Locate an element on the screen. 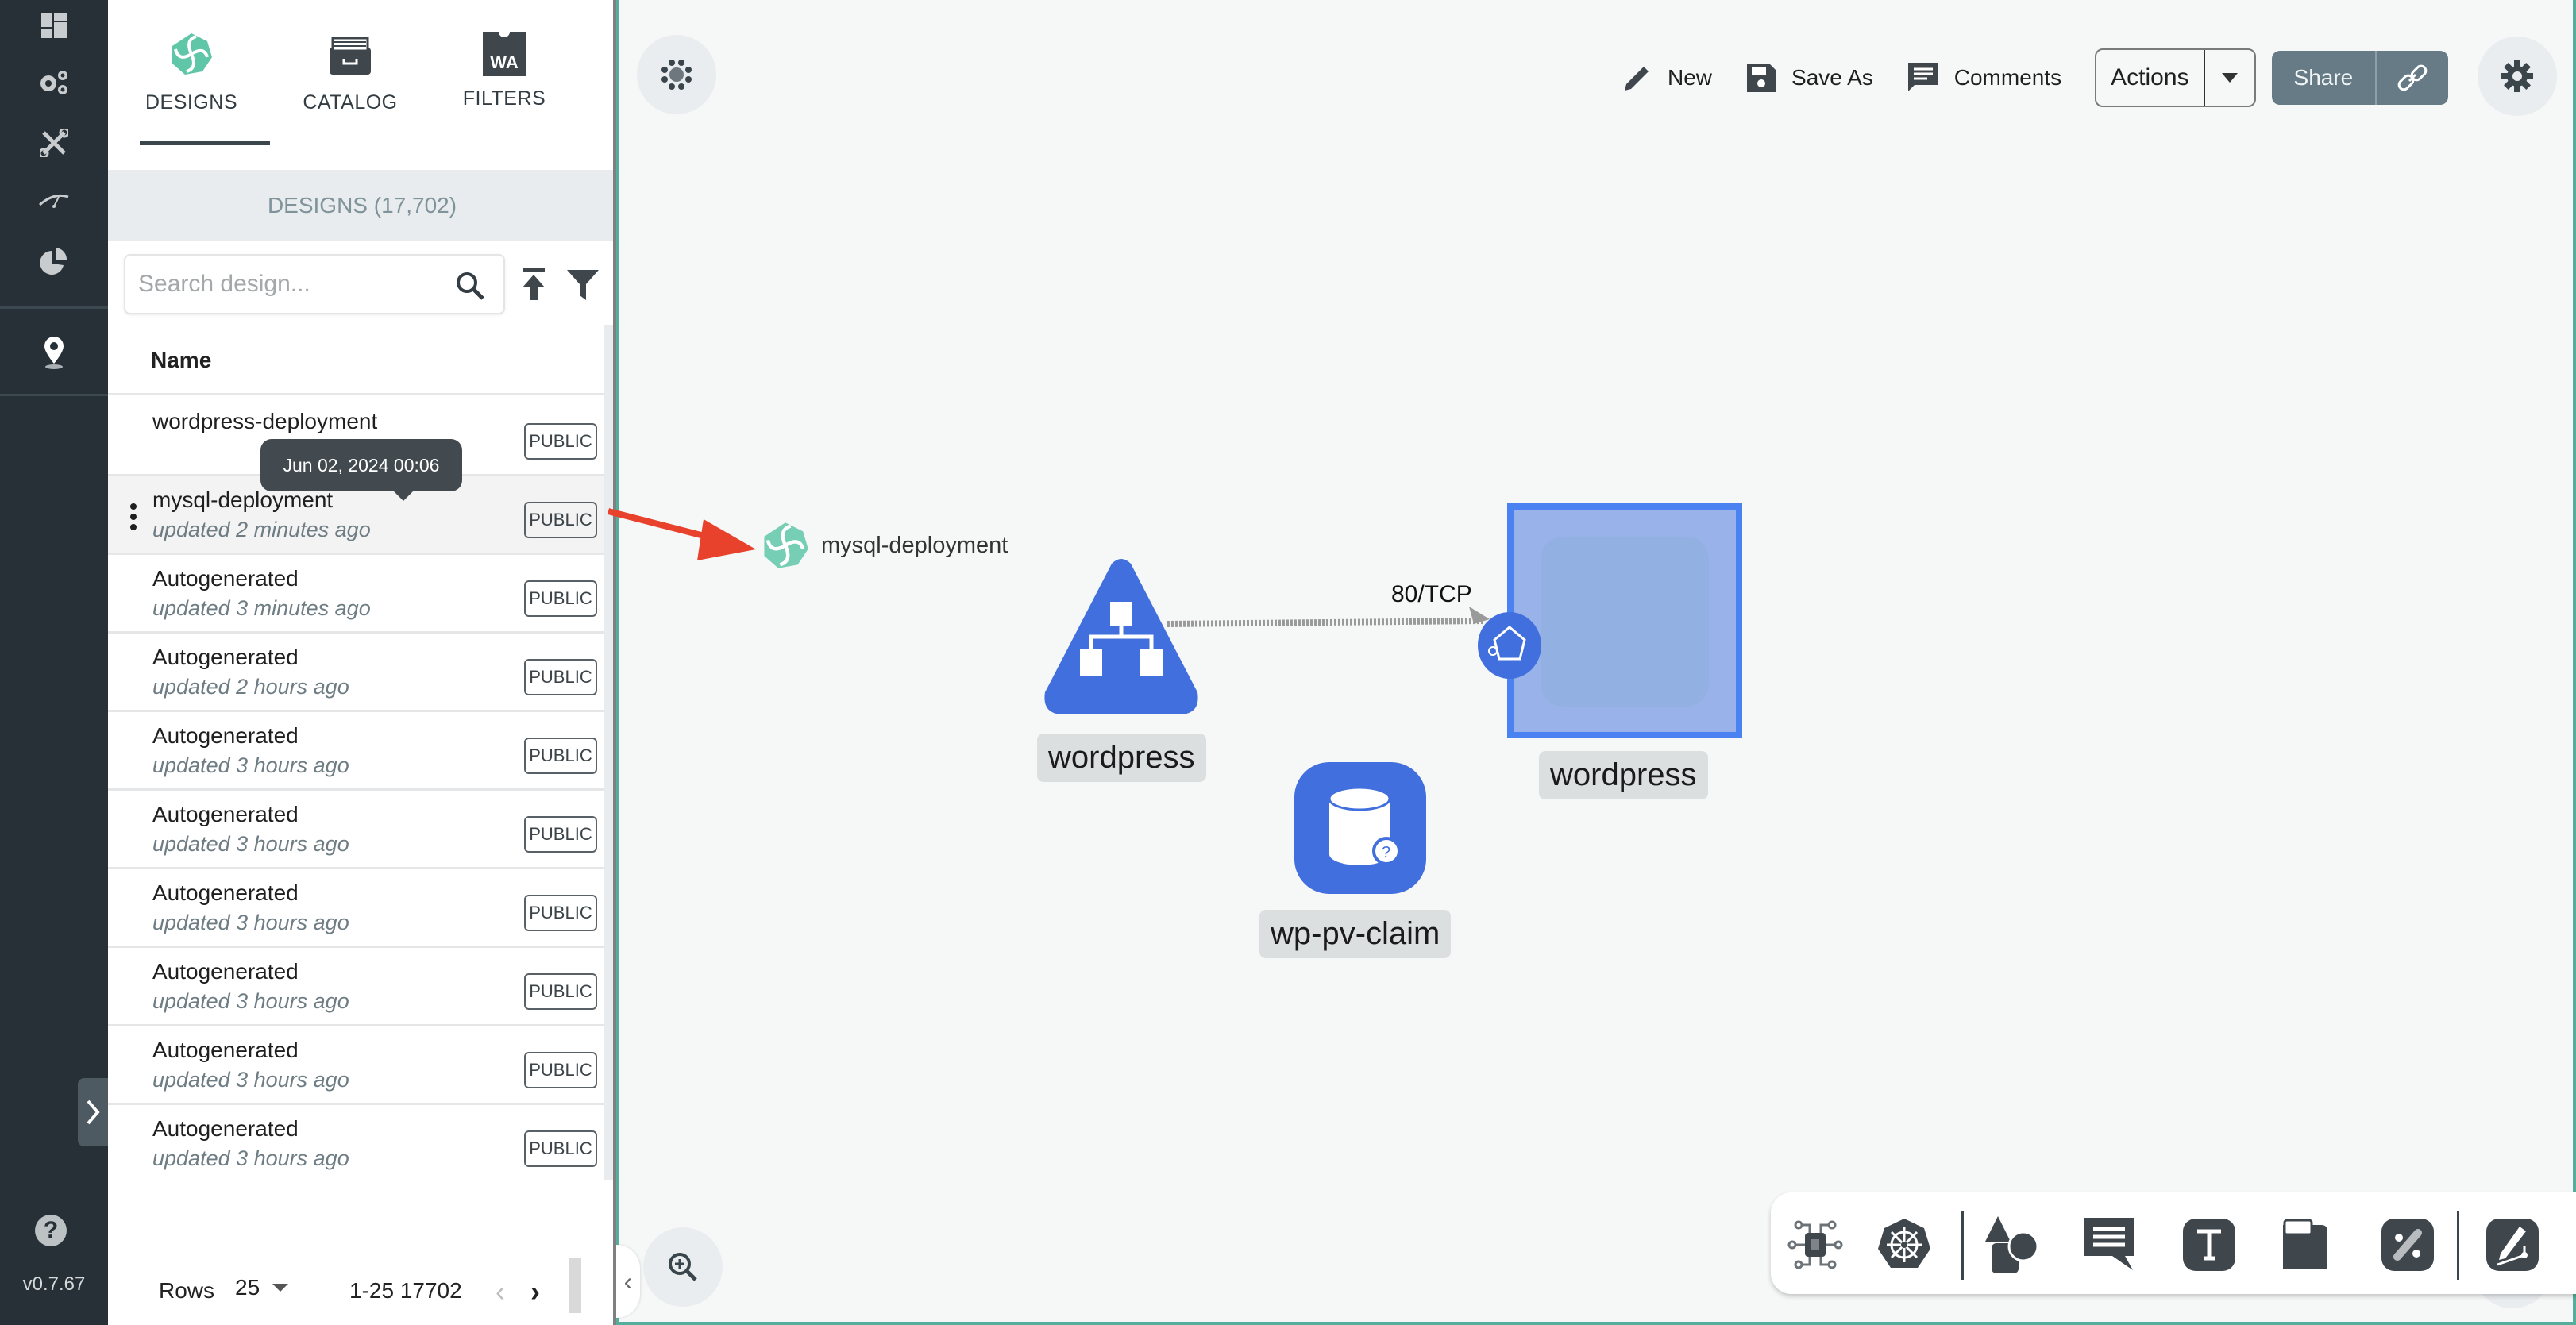 Image resolution: width=2576 pixels, height=1325 pixels. table-row: Autogenerated updated 2 hours ago PUBLIC is located at coordinates (356, 673).